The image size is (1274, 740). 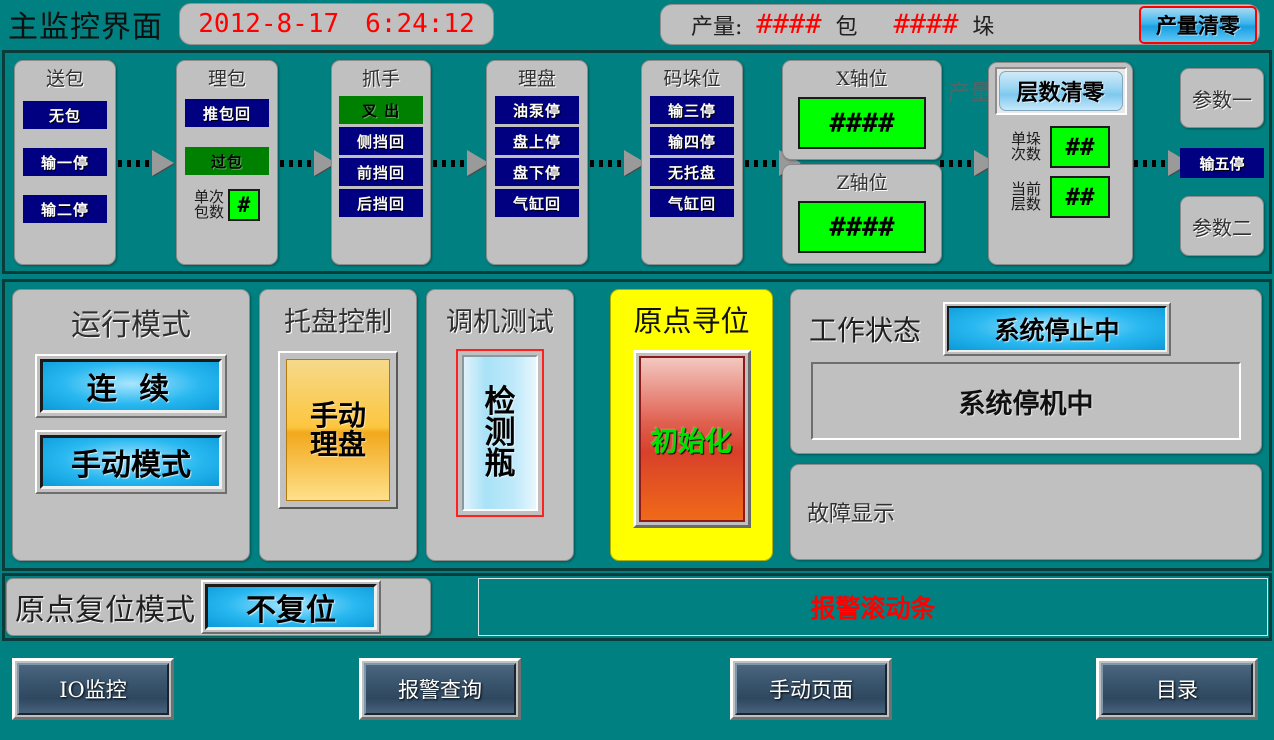 I want to click on single-stack-count-row: 单垛 次数 ##, so click(x=1060, y=147).